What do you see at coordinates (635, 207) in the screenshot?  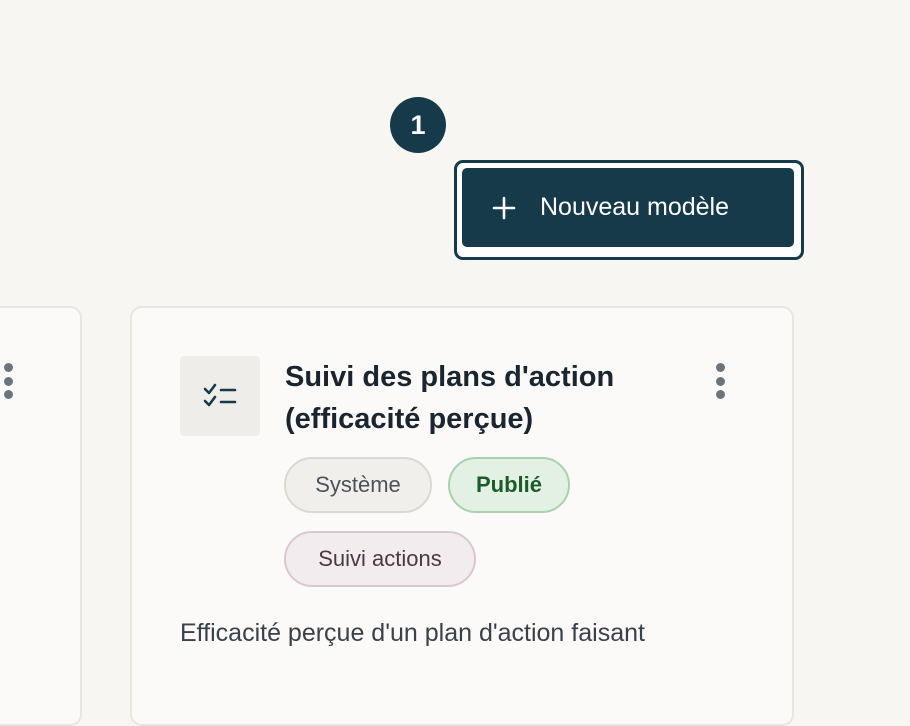 I see `new-template-label: Nouveau modèle` at bounding box center [635, 207].